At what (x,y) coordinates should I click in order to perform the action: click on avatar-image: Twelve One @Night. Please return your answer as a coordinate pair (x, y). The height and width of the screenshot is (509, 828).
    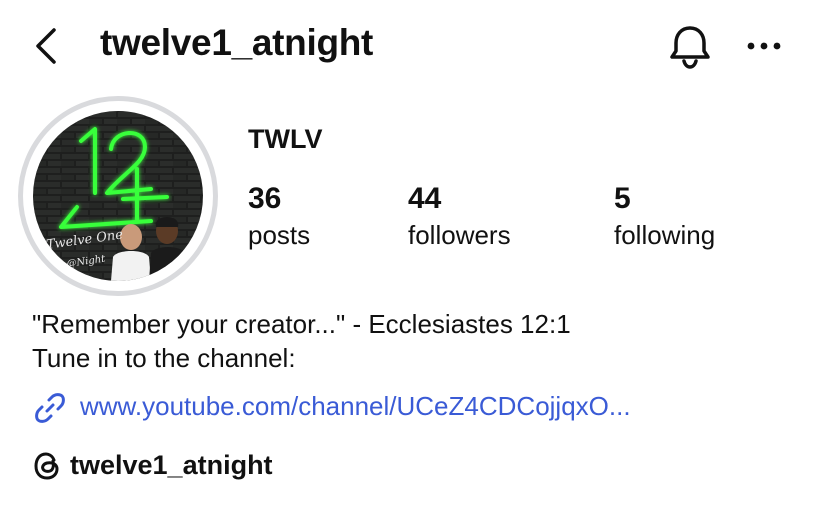
    Looking at the image, I should click on (118, 196).